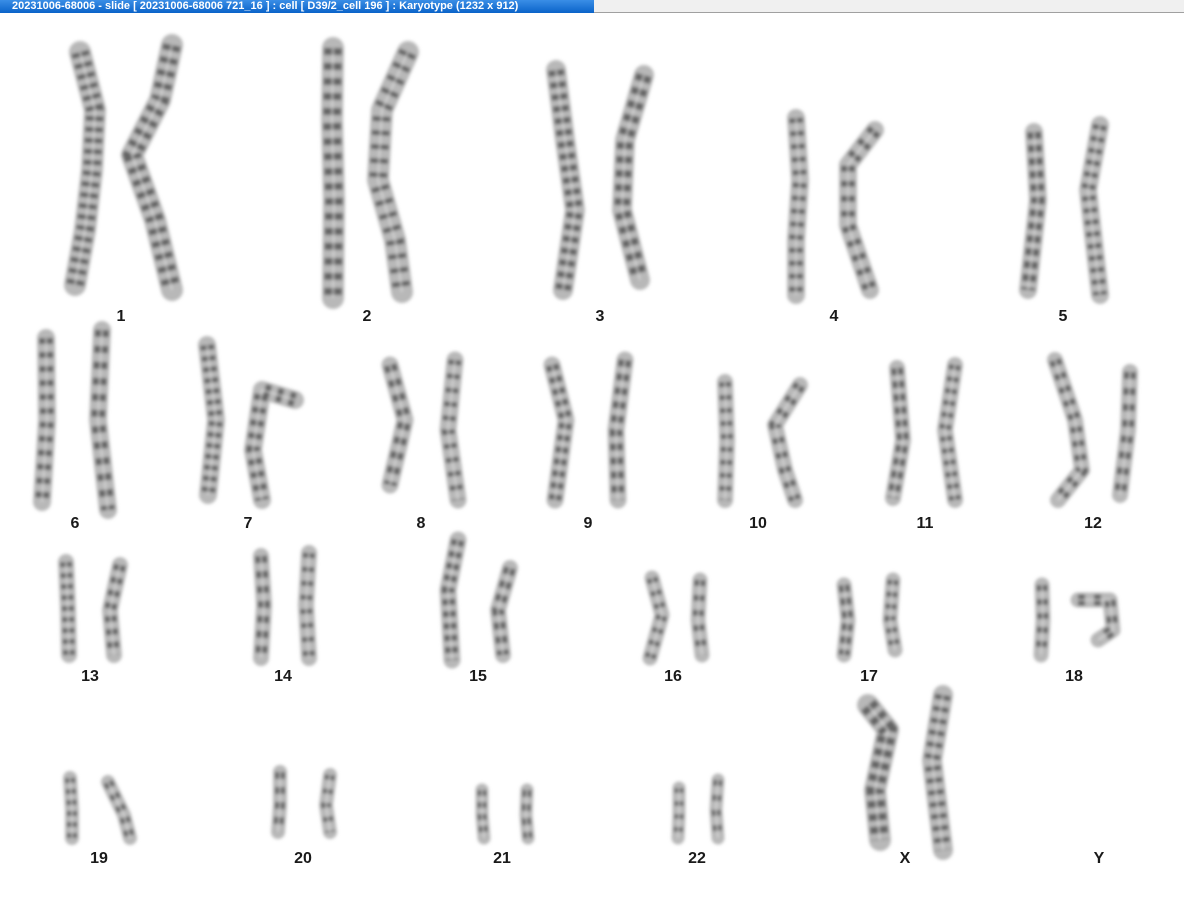 The width and height of the screenshot is (1184, 899). What do you see at coordinates (248, 523) in the screenshot?
I see `chromosome-label: 7` at bounding box center [248, 523].